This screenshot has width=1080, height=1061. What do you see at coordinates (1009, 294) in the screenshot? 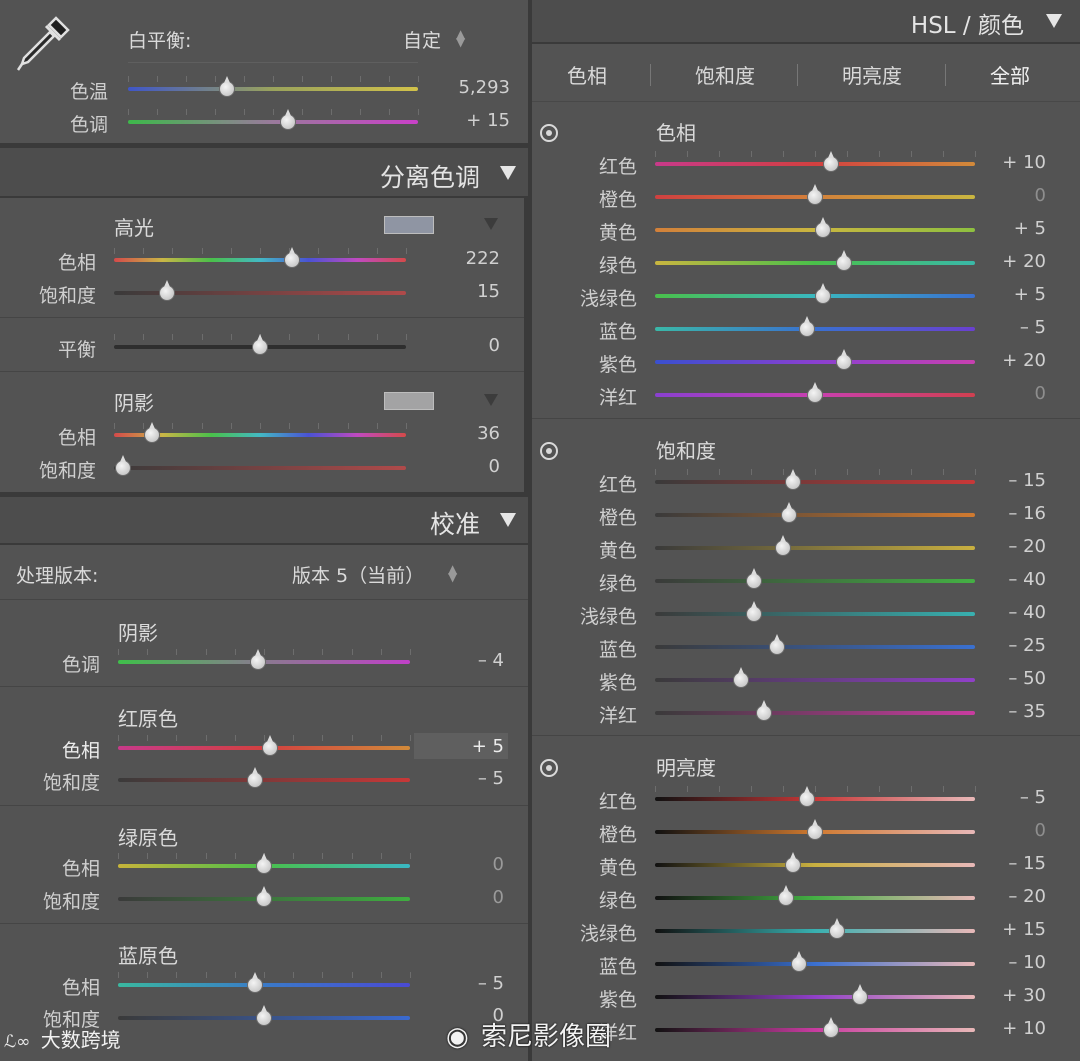
I see `hsl-row-value: + 5` at bounding box center [1009, 294].